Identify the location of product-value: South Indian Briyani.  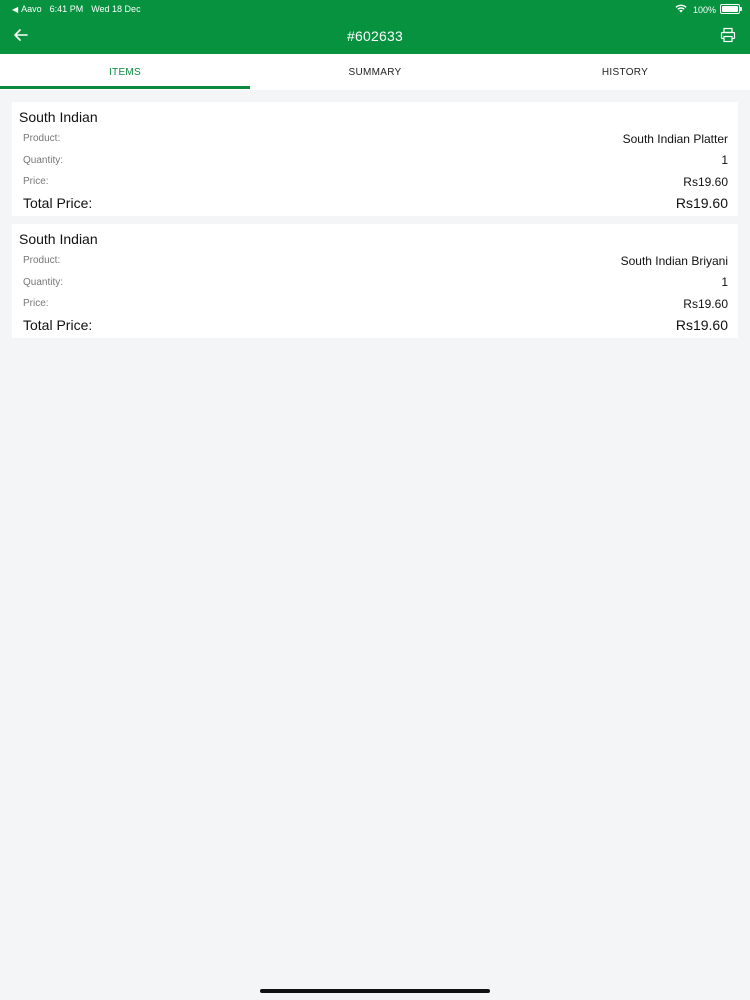
(674, 260).